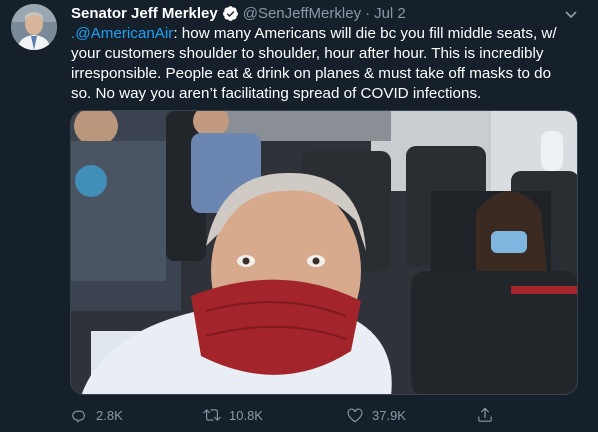  Describe the element at coordinates (485, 414) in the screenshot. I see `share-icon` at that location.